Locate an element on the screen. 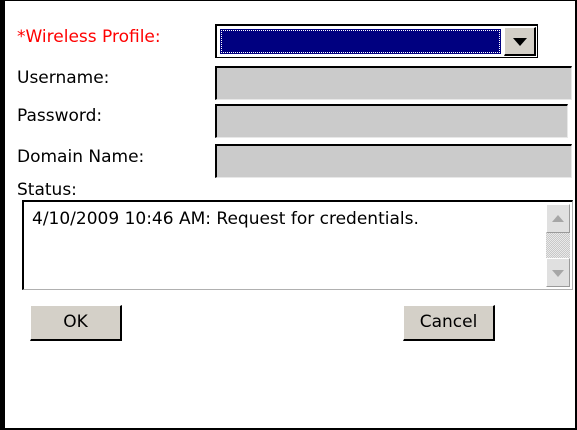 This screenshot has height=430, width=577. username-field is located at coordinates (393, 83).